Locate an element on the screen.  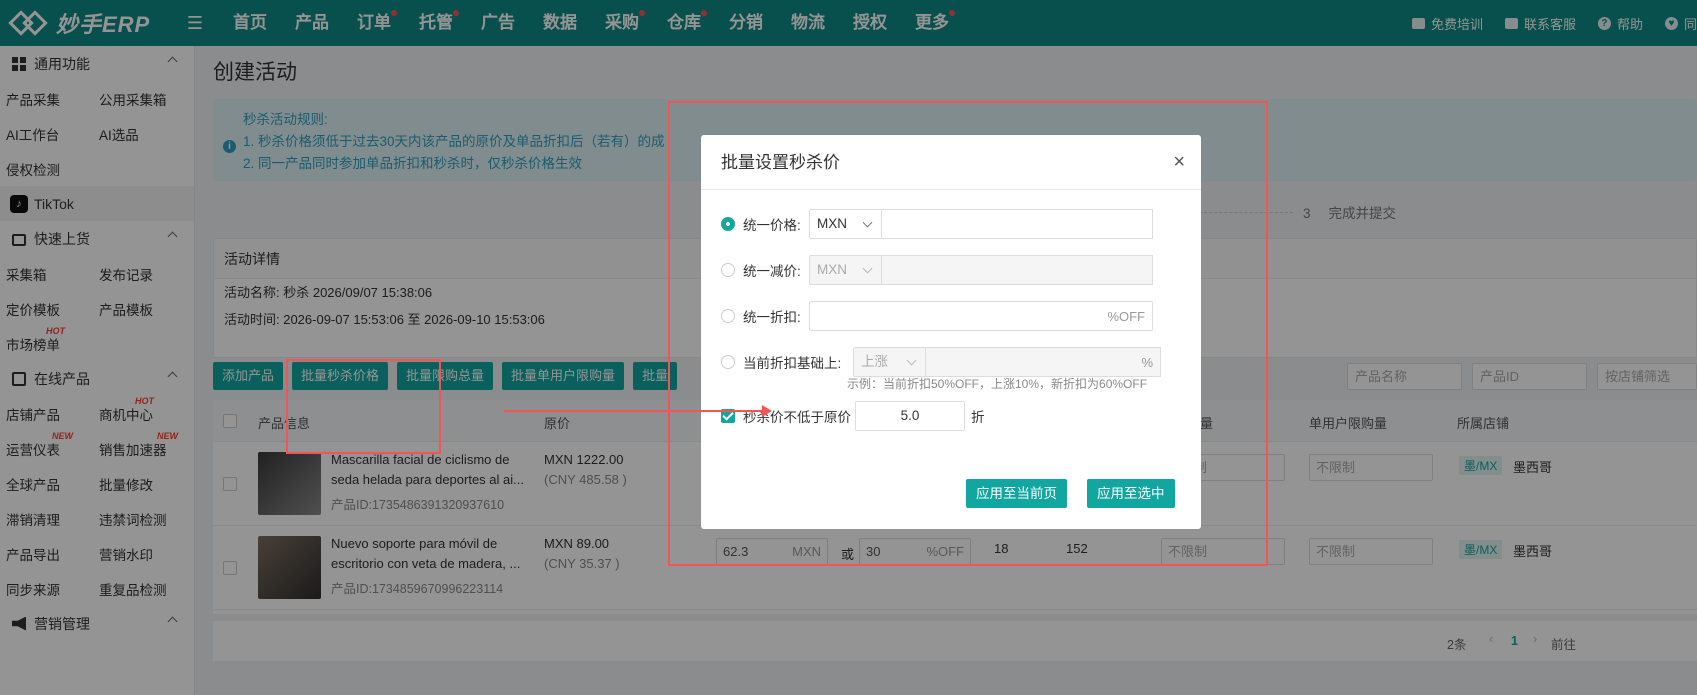
annotation-arrow is located at coordinates (638, 411).